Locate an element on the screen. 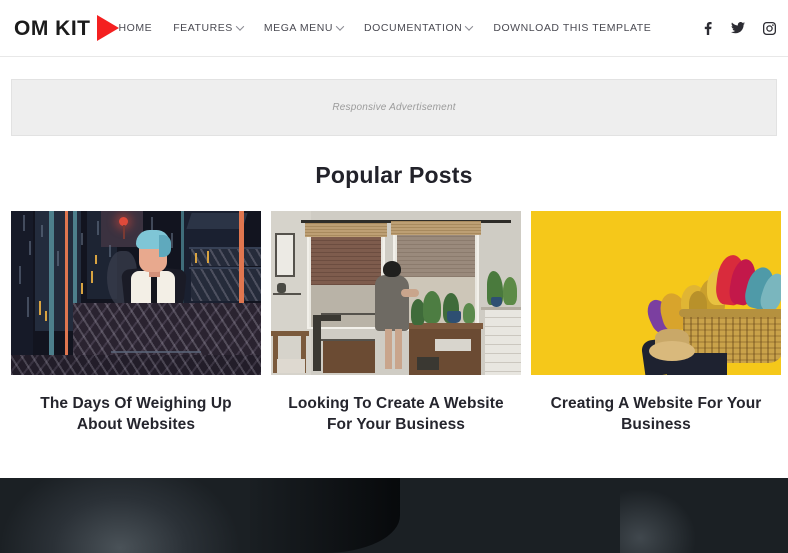 This screenshot has height=553, width=788. nav-item-features-label: FEATURES is located at coordinates (203, 28).